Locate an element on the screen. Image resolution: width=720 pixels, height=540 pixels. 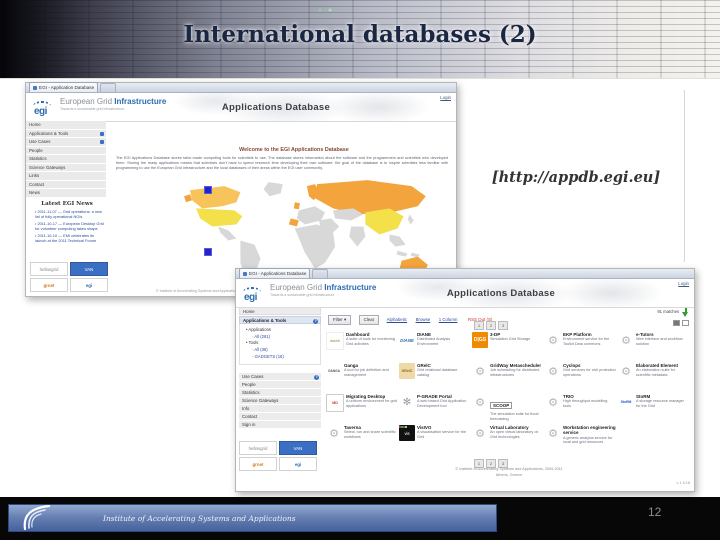
tab-title: EGI - Application Database is located at coordinates (67, 87).